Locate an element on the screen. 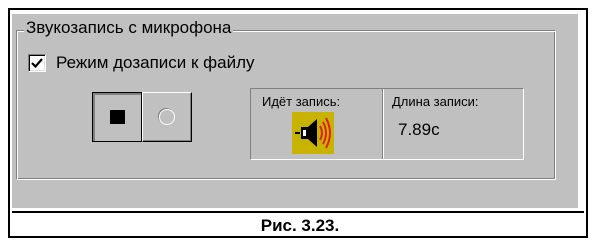 This screenshot has width=600, height=246. groupbox-title: Звукозапись с микрофона is located at coordinates (129, 28).